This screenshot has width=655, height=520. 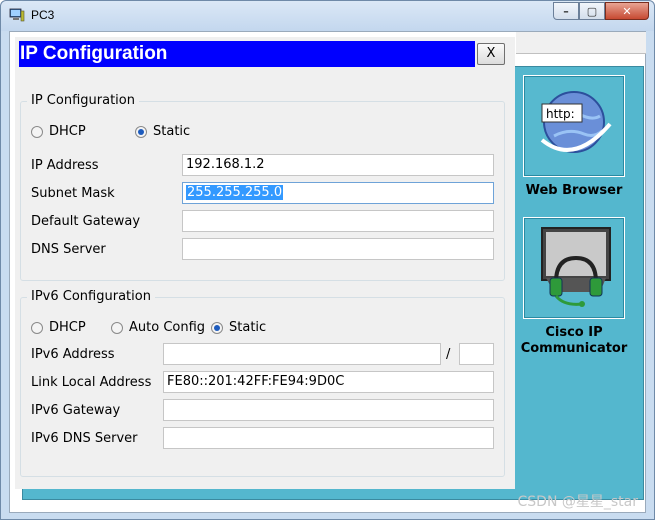 What do you see at coordinates (574, 190) in the screenshot?
I see `web-browser-label: Web Browser` at bounding box center [574, 190].